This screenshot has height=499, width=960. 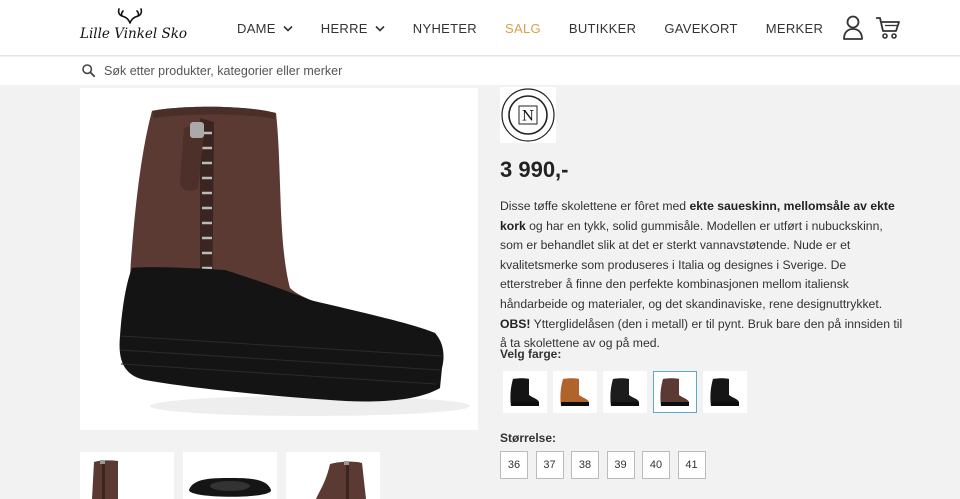 What do you see at coordinates (528, 438) in the screenshot?
I see `size-label: Størrelse:` at bounding box center [528, 438].